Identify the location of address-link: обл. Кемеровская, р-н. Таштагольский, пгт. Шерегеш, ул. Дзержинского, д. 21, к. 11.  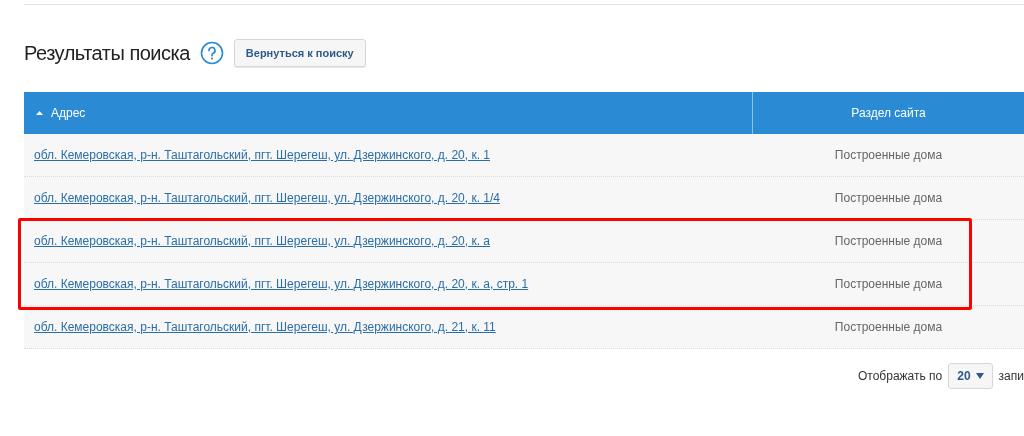
(265, 327).